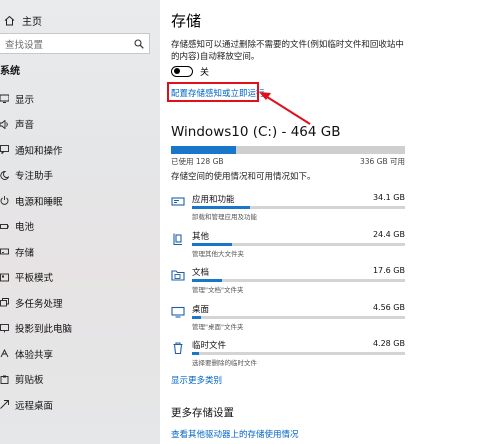 Image resolution: width=480 pixels, height=444 pixels. Describe the element at coordinates (6, 302) in the screenshot. I see `multitask-icon` at that location.